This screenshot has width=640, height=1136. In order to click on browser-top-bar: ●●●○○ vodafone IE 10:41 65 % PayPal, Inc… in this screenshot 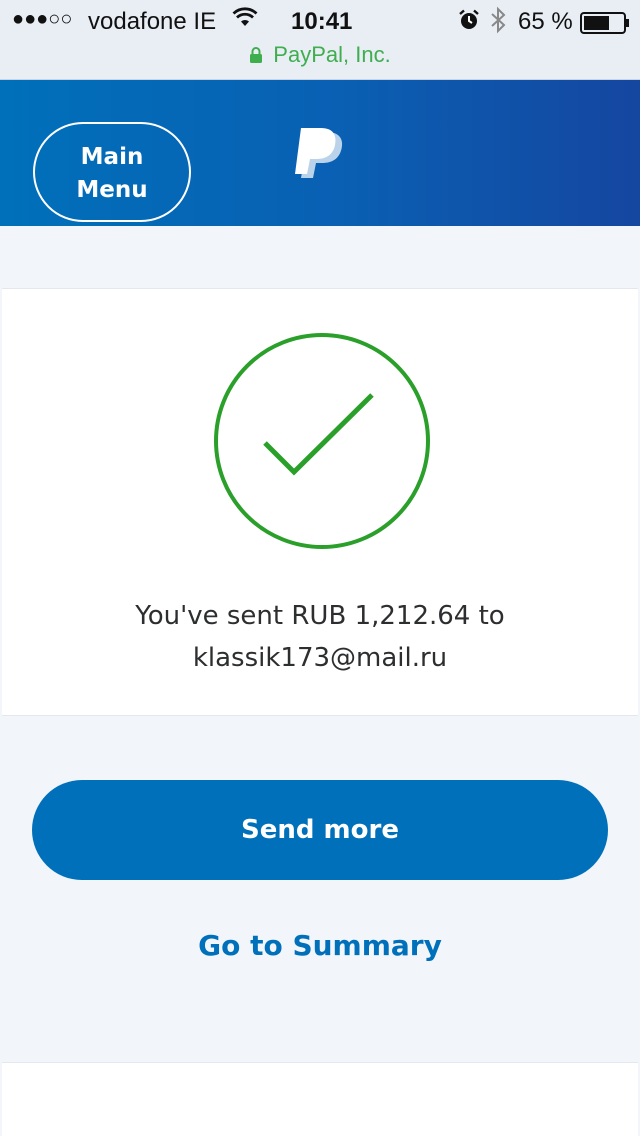, I will do `click(320, 40)`.